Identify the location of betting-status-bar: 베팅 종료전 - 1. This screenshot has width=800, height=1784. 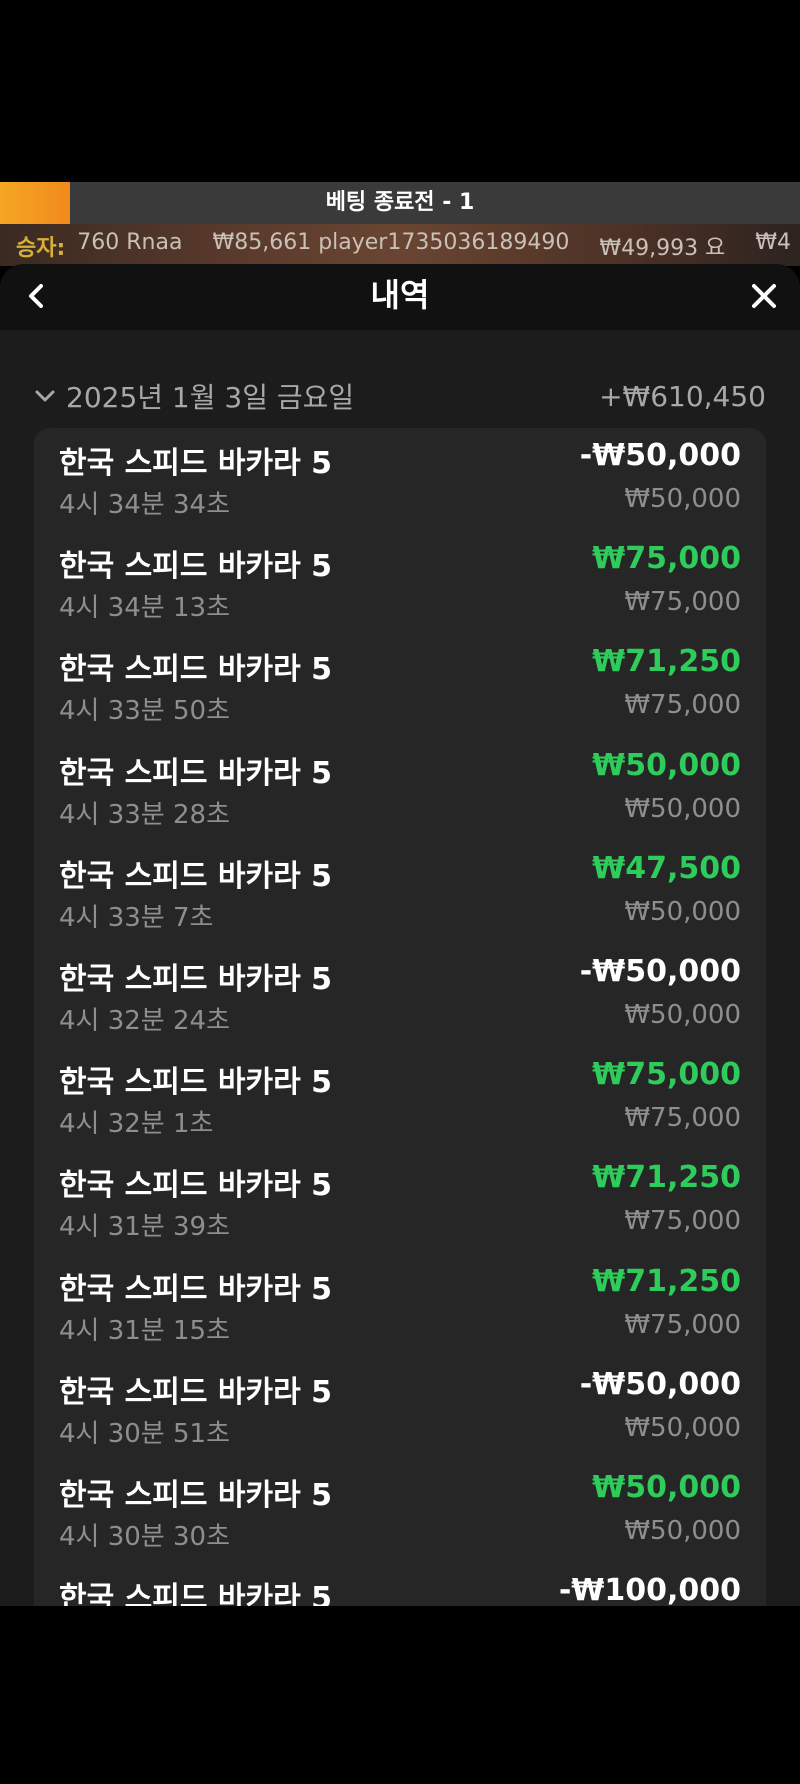
(400, 203).